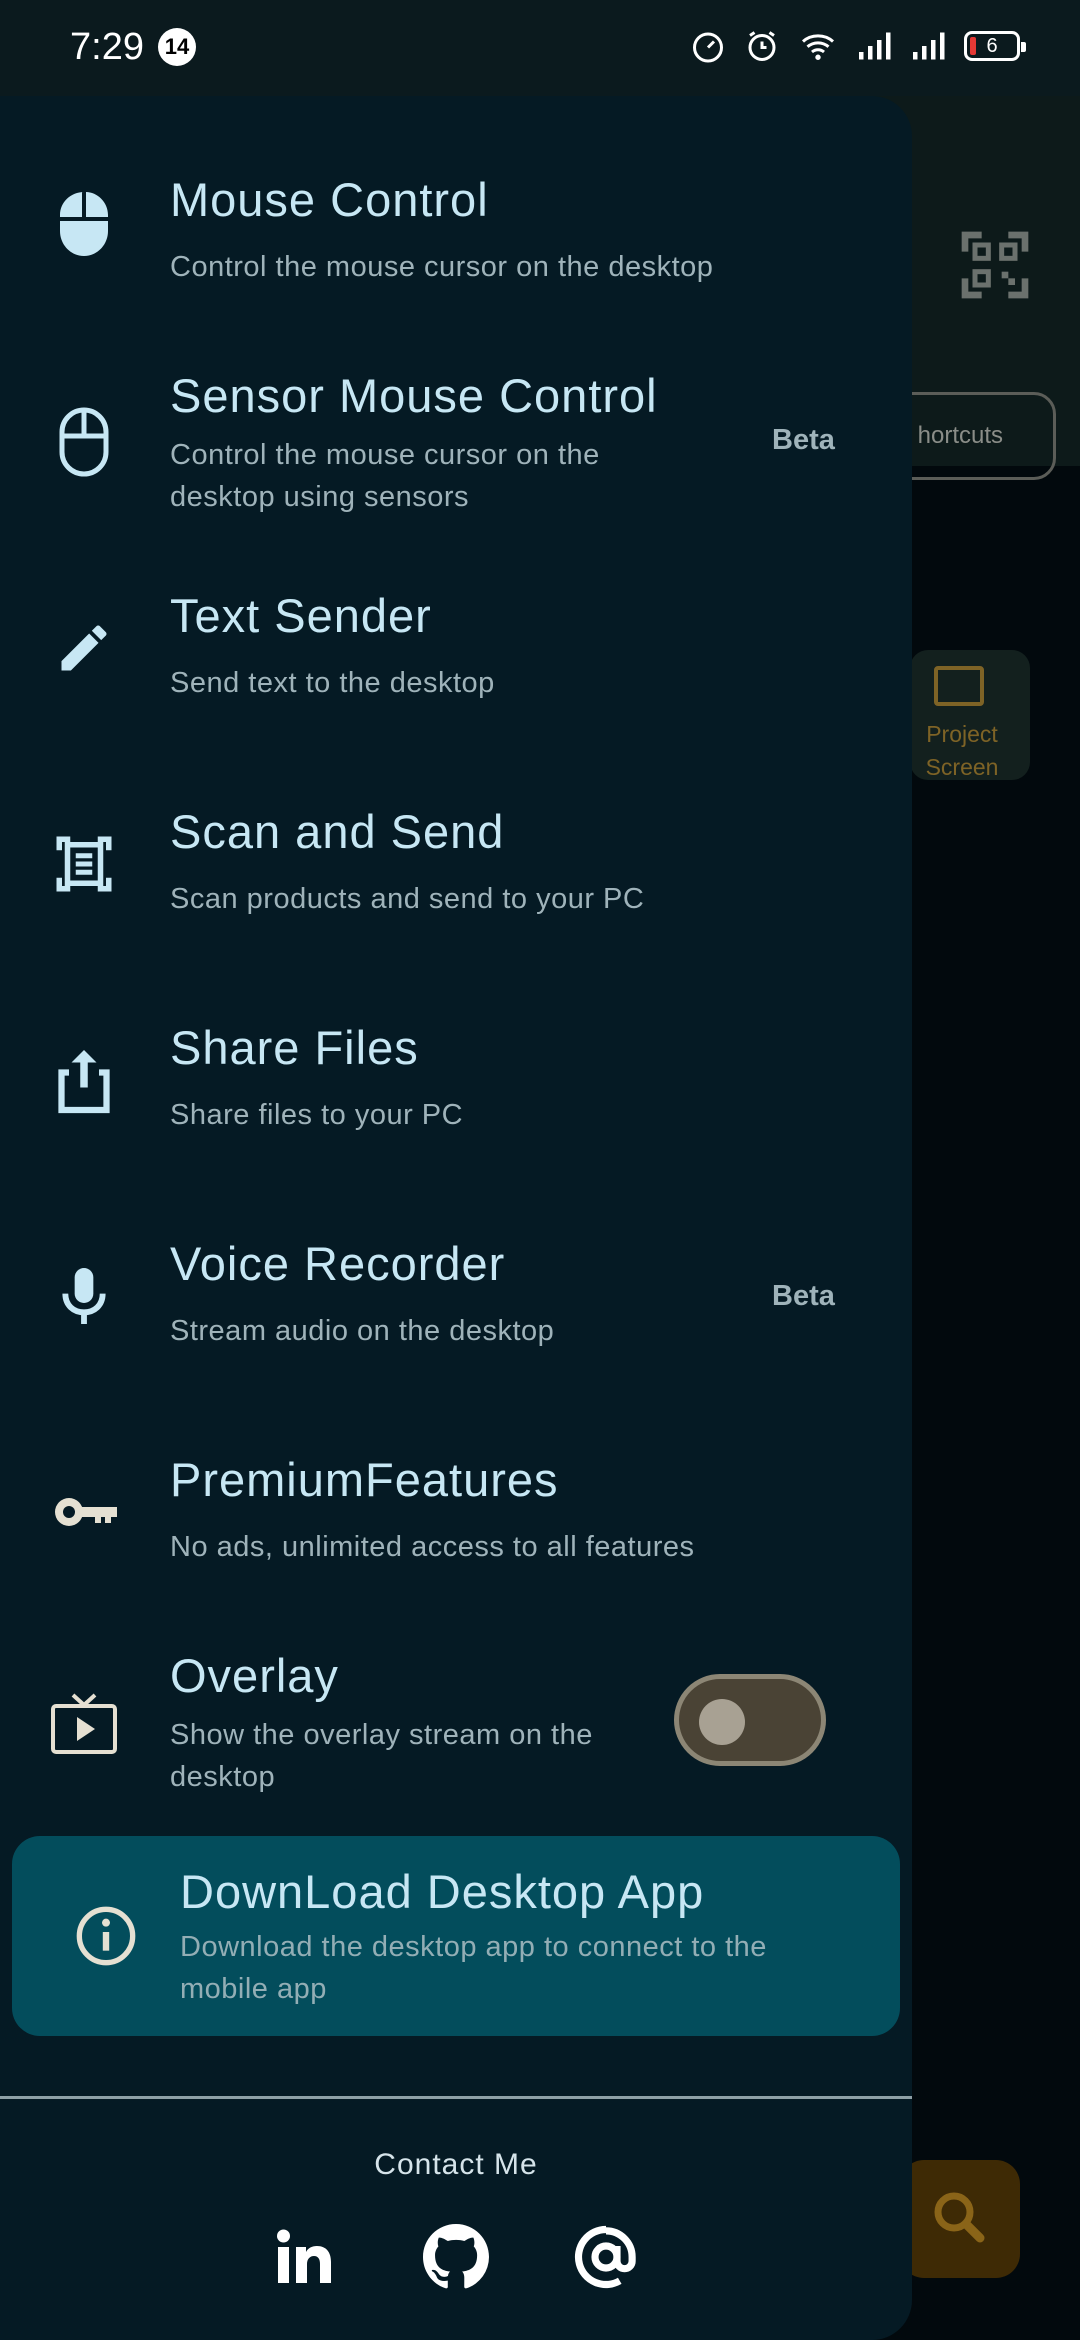  Describe the element at coordinates (332, 683) in the screenshot. I see `menu-item-subtitle: Send text to the desktop` at that location.